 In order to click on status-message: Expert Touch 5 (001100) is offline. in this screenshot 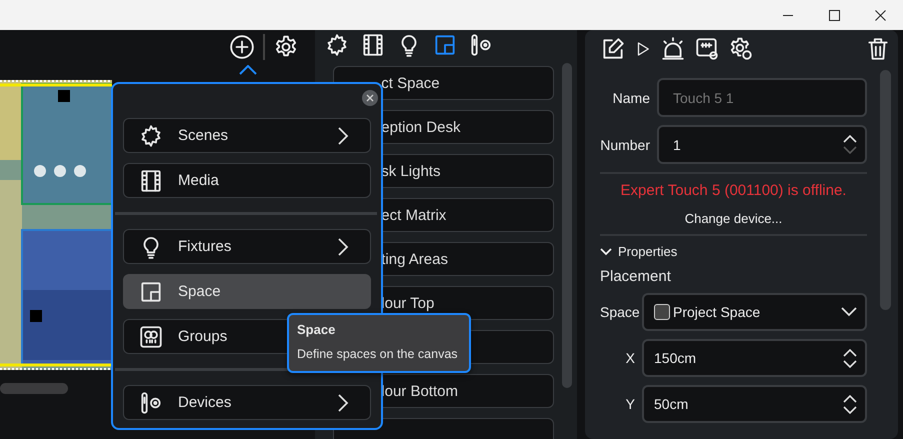, I will do `click(734, 190)`.